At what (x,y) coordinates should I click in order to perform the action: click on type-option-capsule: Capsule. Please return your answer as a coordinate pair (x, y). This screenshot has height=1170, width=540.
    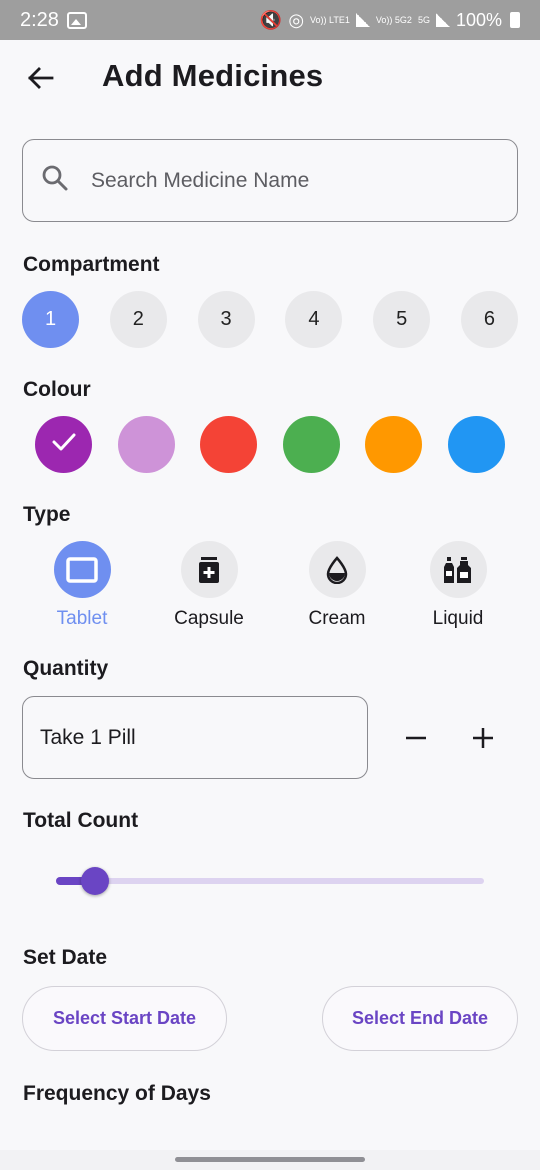
    Looking at the image, I should click on (209, 585).